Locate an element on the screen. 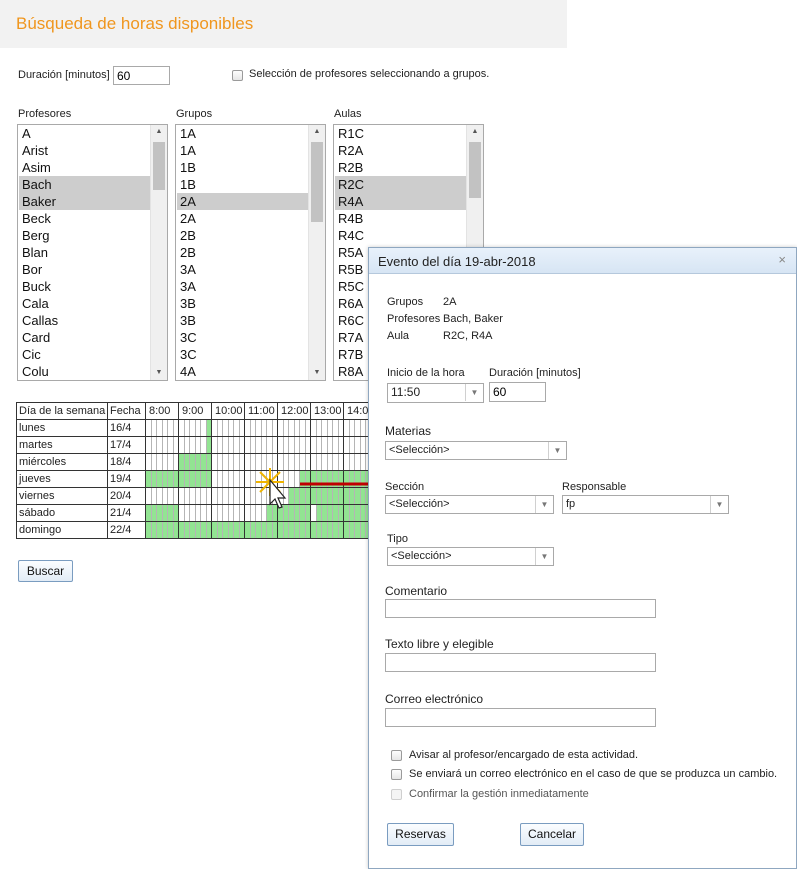 The height and width of the screenshot is (869, 797). responsible-select: fp ▼ is located at coordinates (645, 504).